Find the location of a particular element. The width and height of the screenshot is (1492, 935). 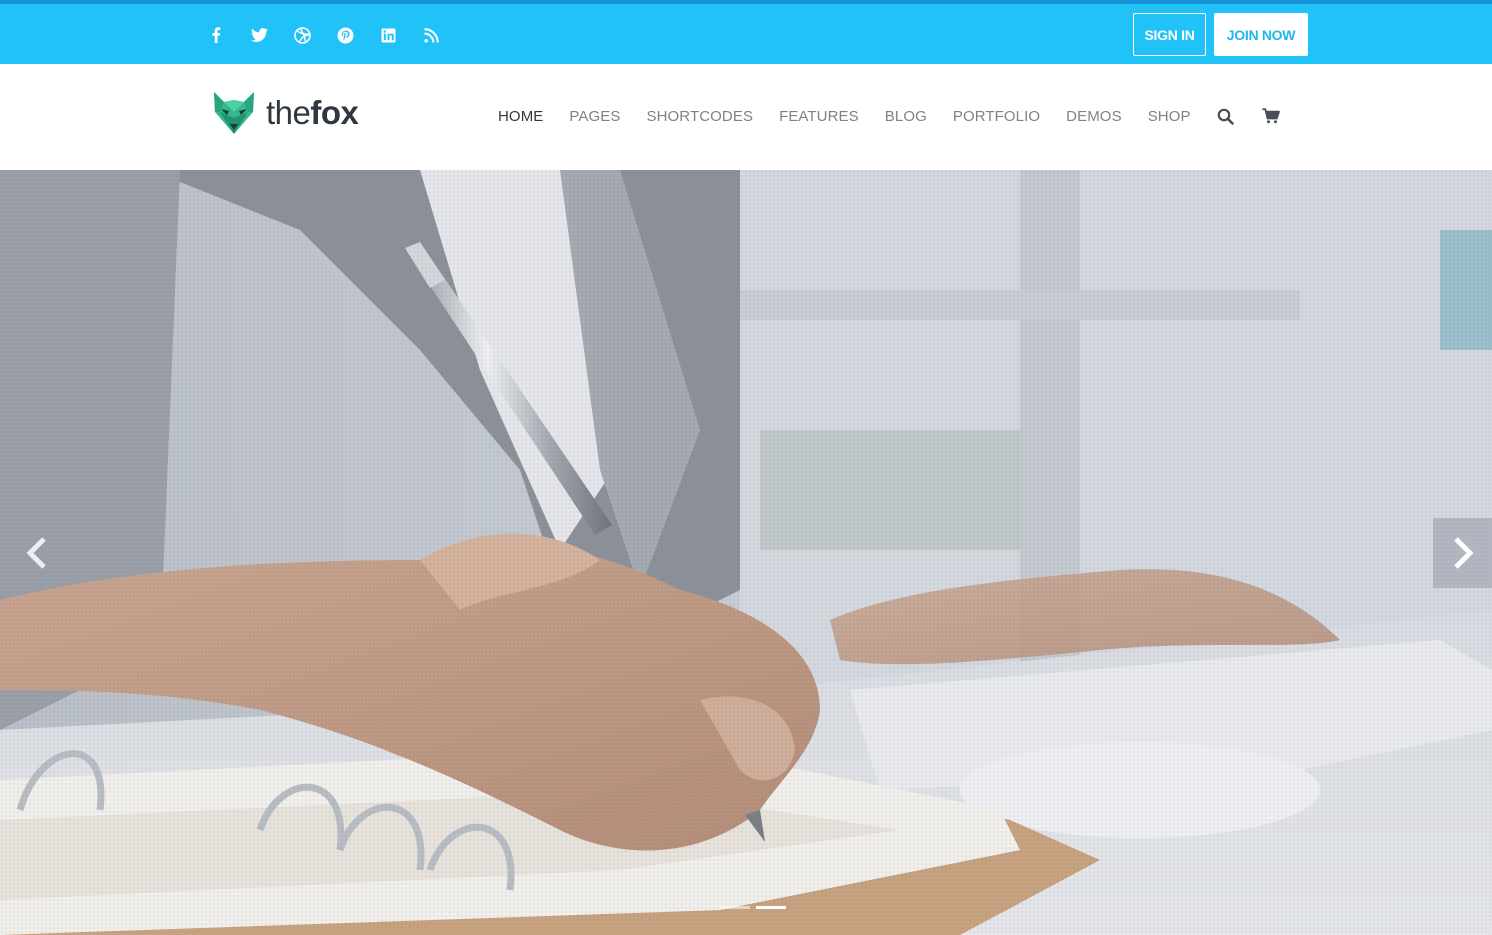

dribbble-icon is located at coordinates (302, 35).